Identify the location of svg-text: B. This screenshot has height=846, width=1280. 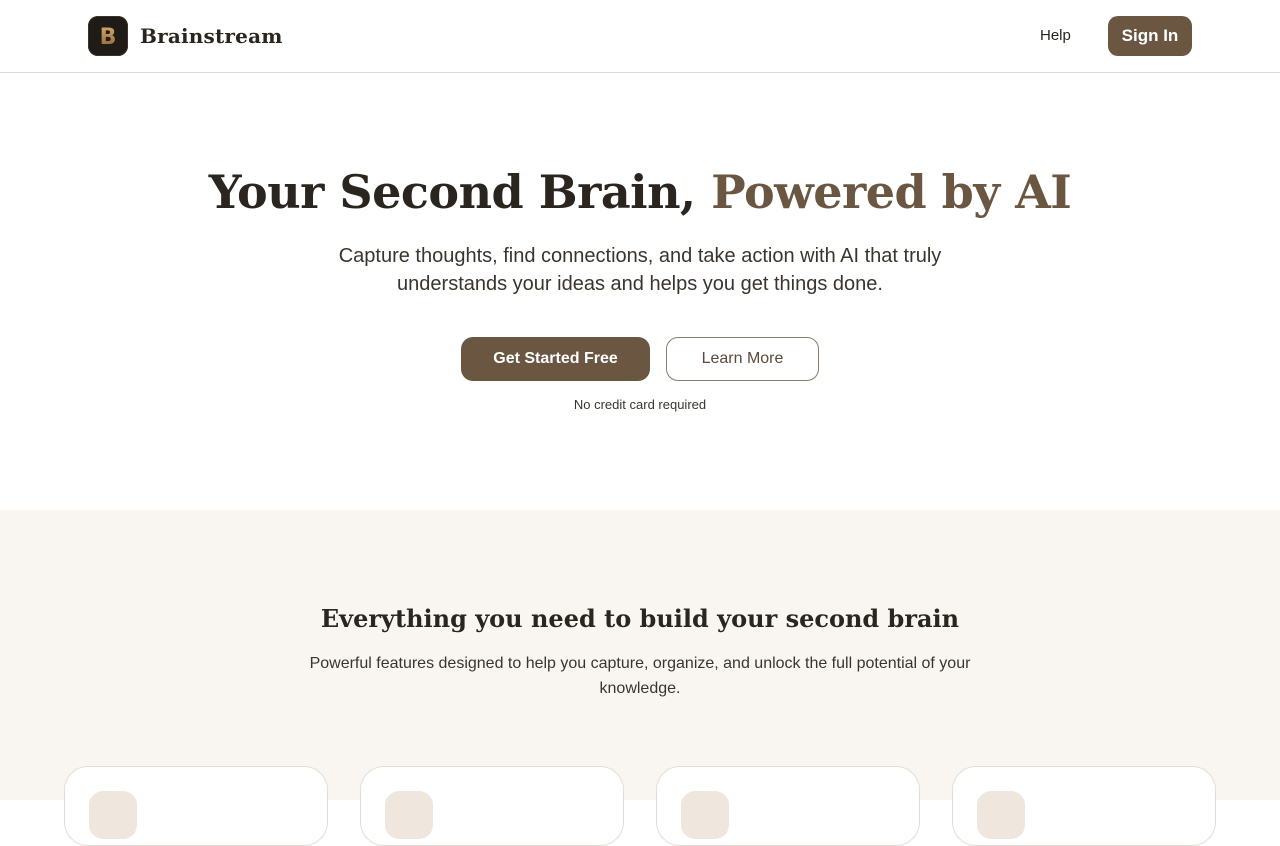
(108, 37).